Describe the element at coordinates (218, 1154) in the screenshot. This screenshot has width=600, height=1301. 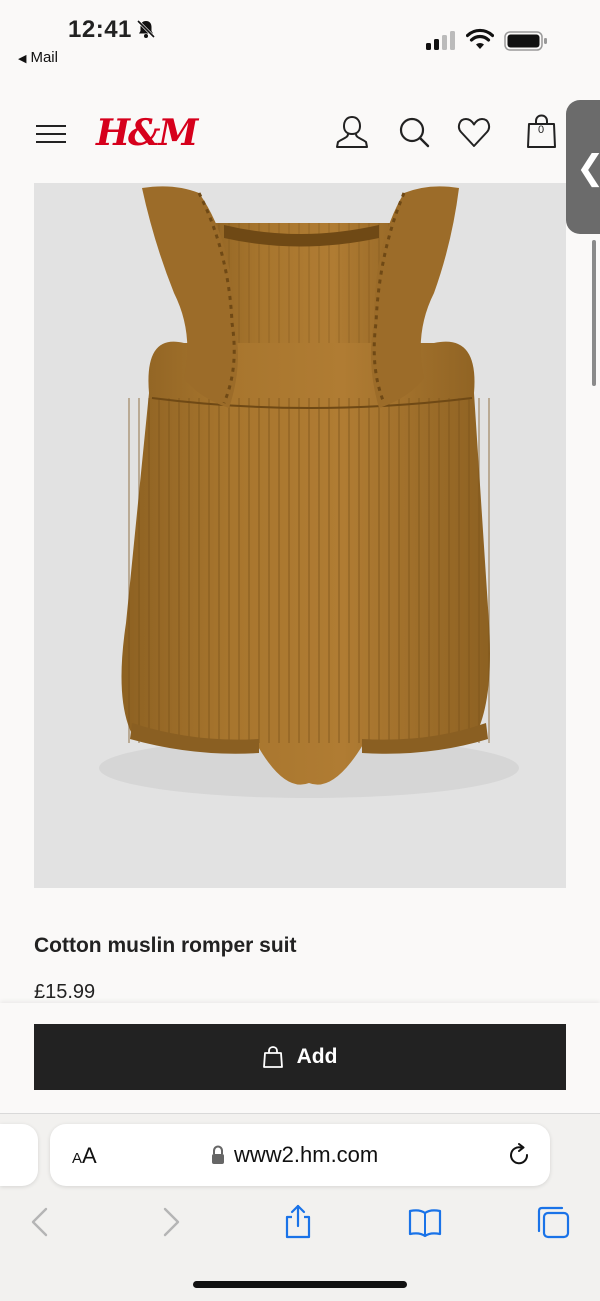
I see `lock-icon` at that location.